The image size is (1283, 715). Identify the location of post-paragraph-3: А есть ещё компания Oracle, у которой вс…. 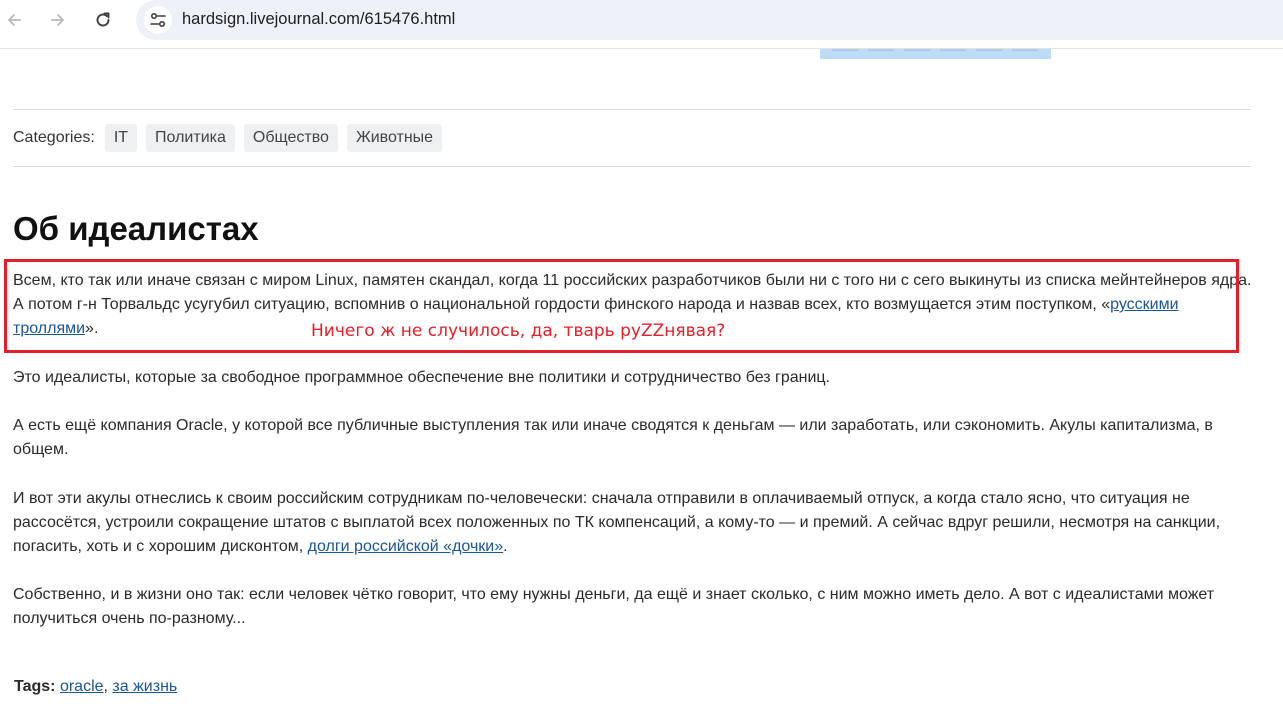
(613, 437).